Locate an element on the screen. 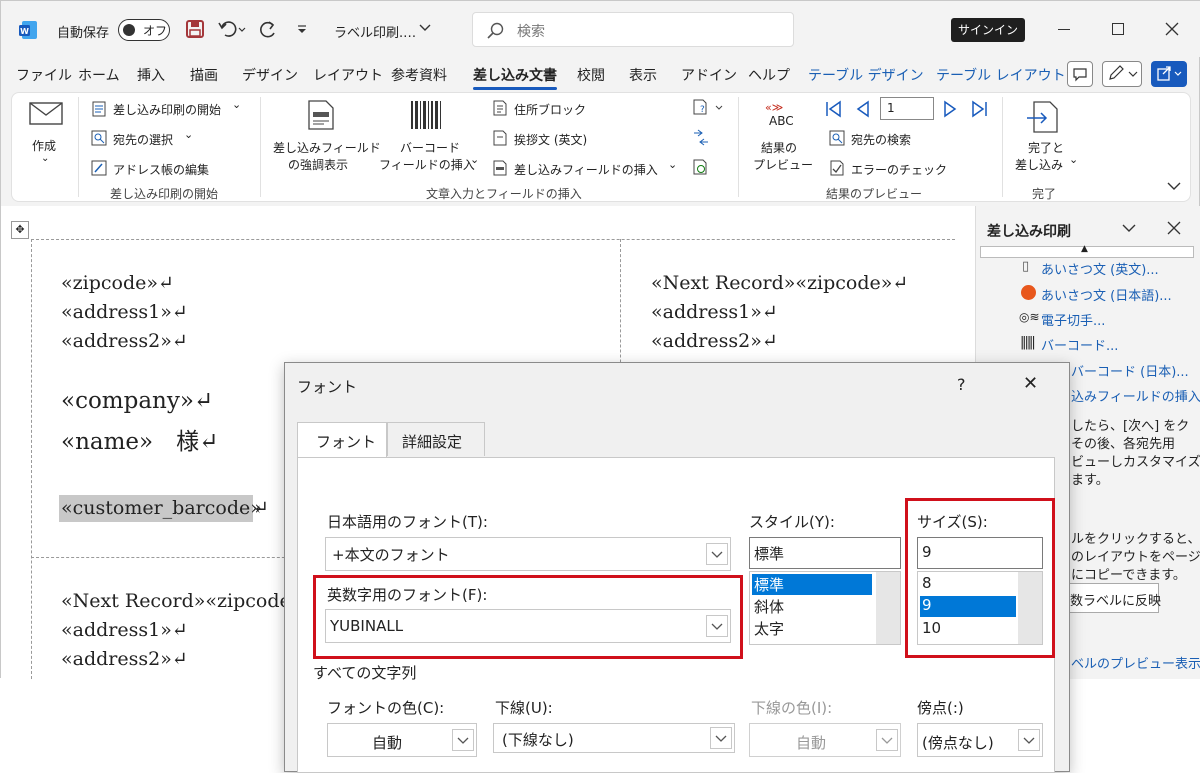 Image resolution: width=1200 pixels, height=773 pixels. tab-design: デザイン is located at coordinates (270, 75).